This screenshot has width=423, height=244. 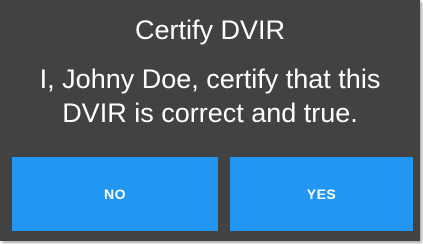 I want to click on dialog-title: Certify DVIR, so click(x=210, y=30).